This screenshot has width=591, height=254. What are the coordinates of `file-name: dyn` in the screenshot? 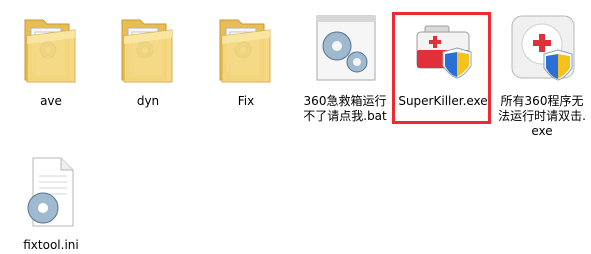 It's located at (148, 101).